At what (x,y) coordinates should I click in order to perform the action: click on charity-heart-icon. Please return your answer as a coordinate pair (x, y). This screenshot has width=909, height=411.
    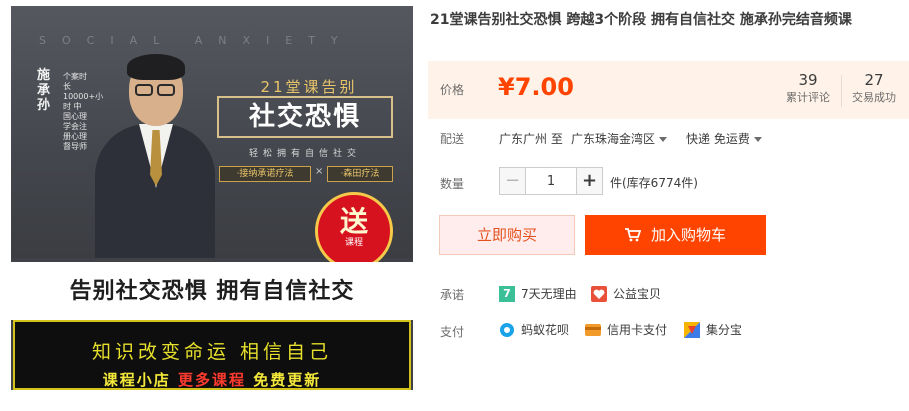
    Looking at the image, I should click on (599, 294).